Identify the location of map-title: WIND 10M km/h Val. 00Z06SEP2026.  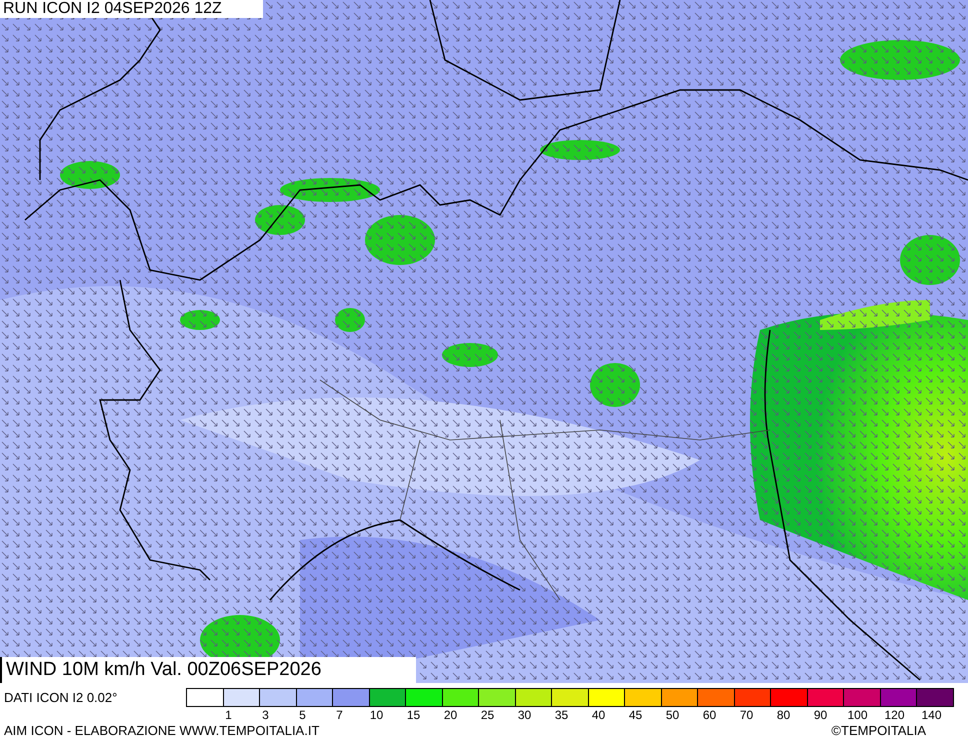
(208, 670).